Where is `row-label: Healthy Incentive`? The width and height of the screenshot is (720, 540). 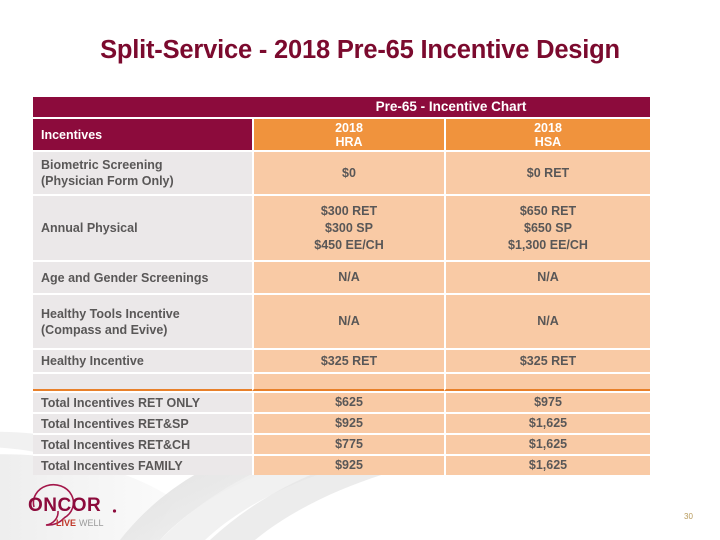
row-label: Healthy Incentive is located at coordinates (142, 360).